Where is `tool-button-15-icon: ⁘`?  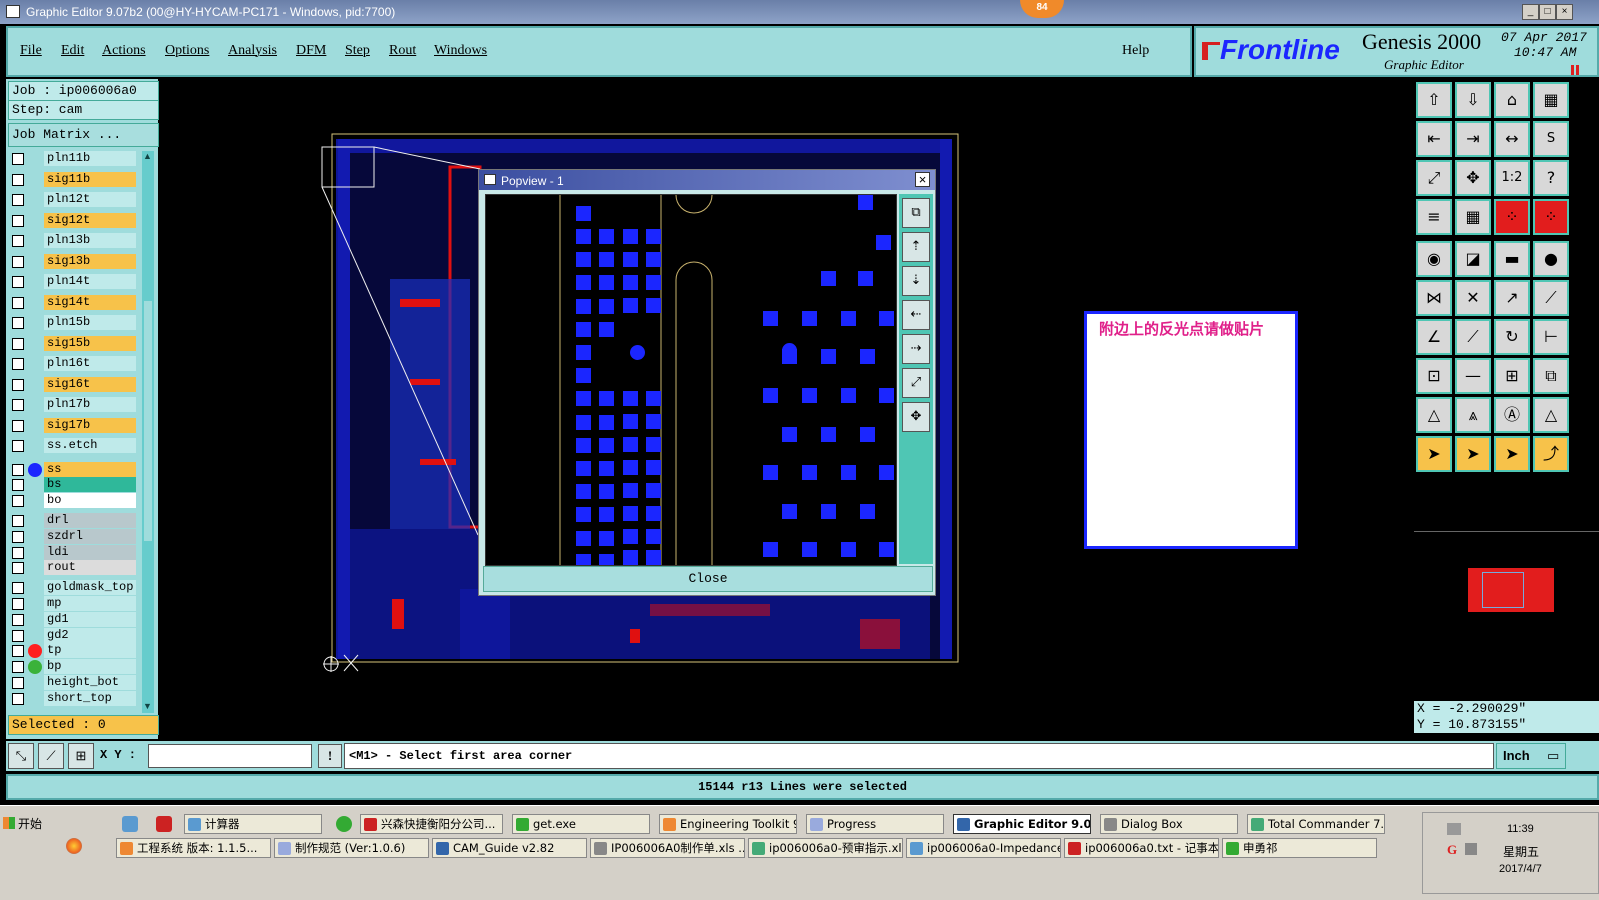
tool-button-15-icon: ⁘ is located at coordinates (1512, 217).